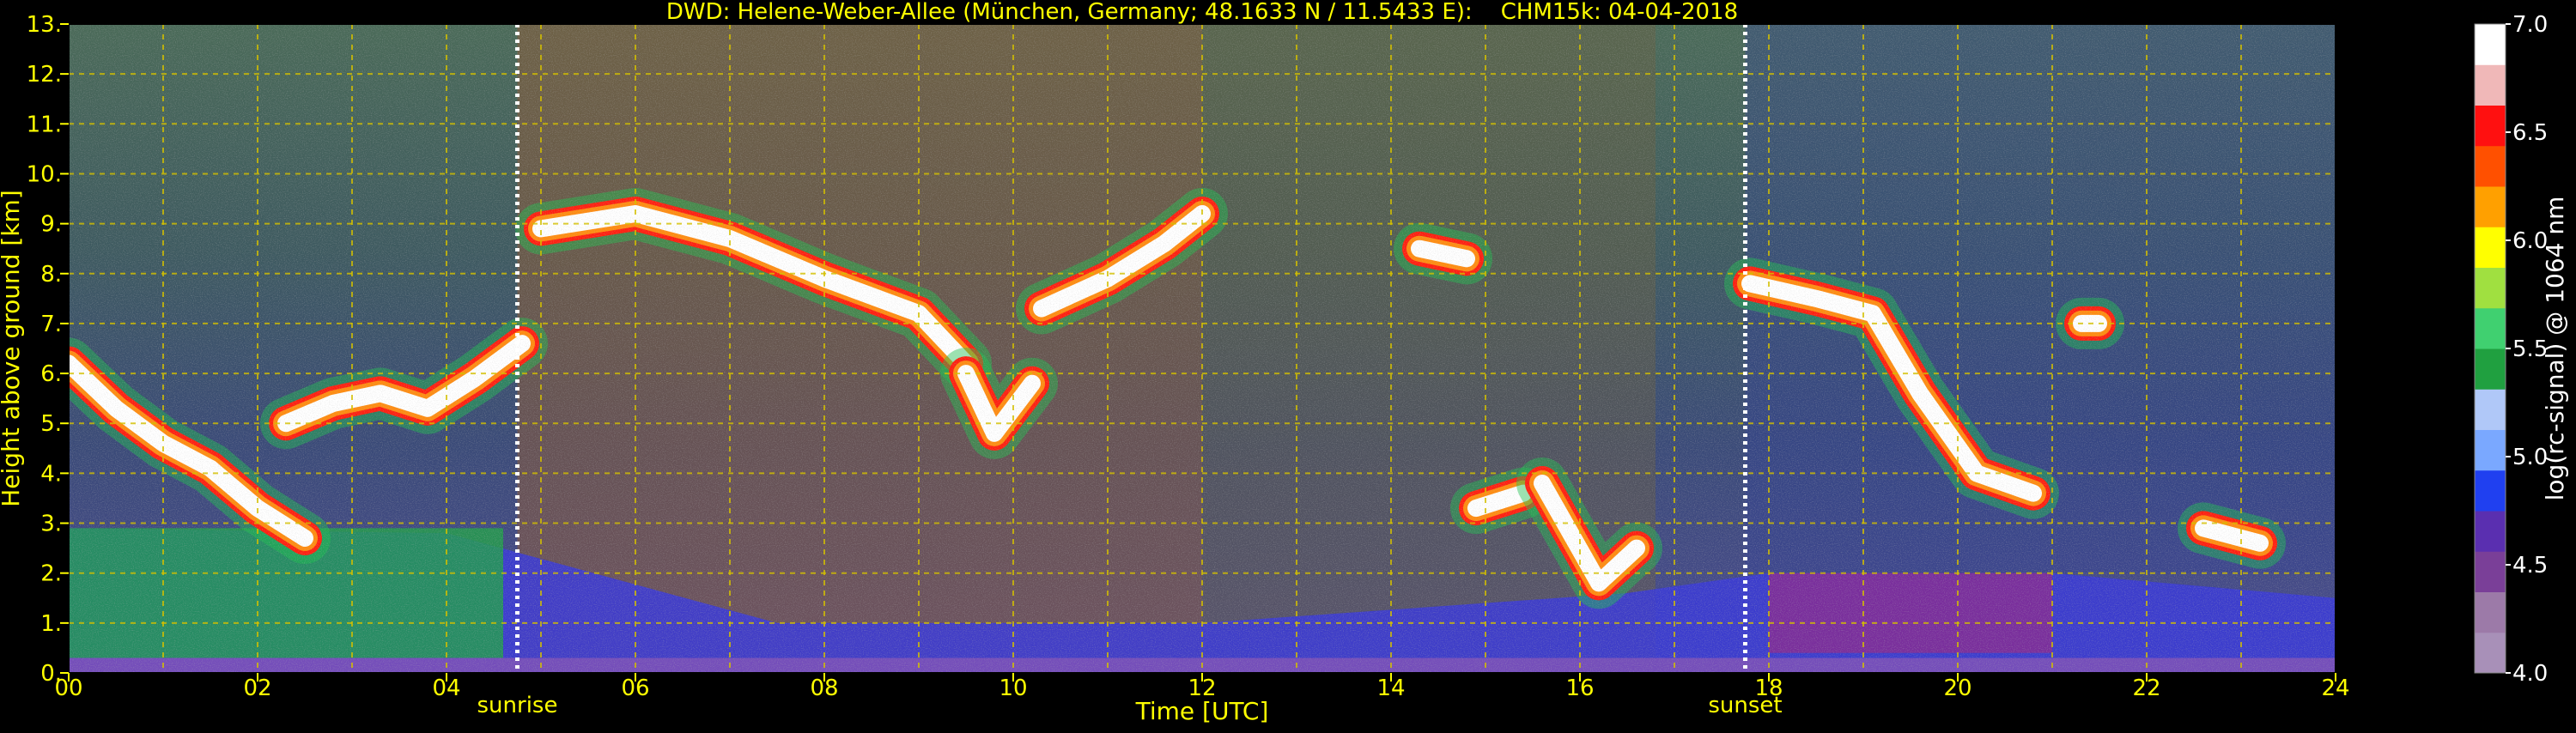  What do you see at coordinates (635, 688) in the screenshot?
I see `x-tick-label: 06` at bounding box center [635, 688].